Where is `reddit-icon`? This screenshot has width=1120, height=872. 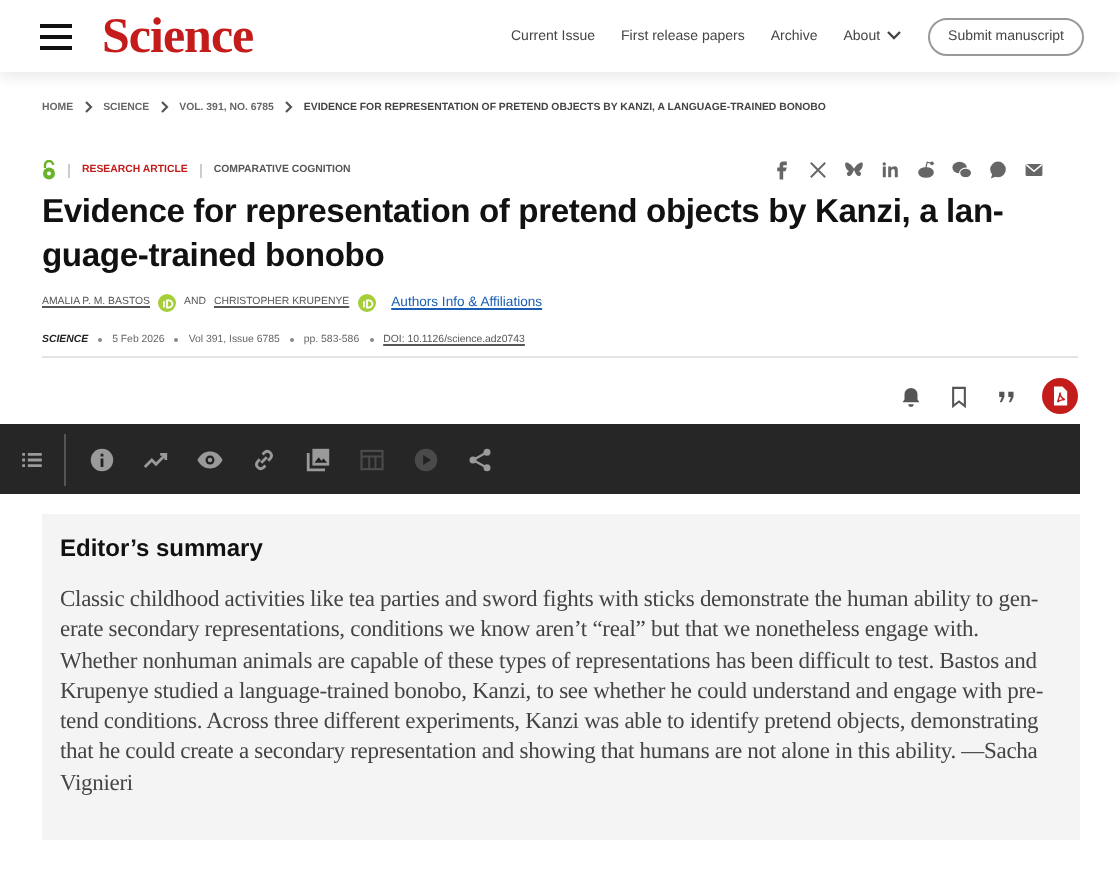 reddit-icon is located at coordinates (926, 170).